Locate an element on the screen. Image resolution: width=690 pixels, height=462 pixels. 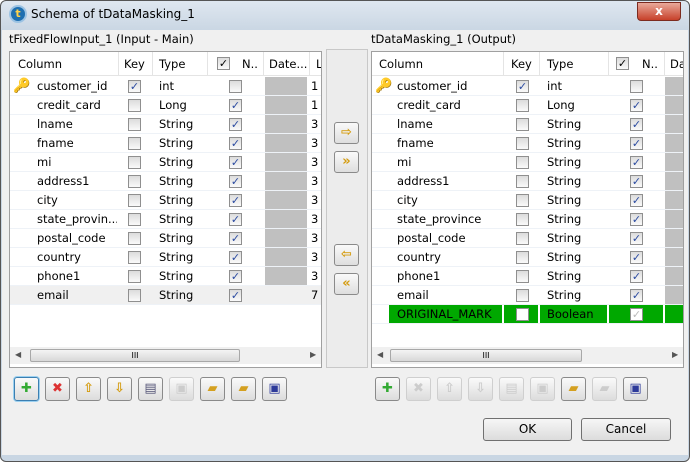
select-all-nullable-checkbox: ✓ is located at coordinates (223, 63).